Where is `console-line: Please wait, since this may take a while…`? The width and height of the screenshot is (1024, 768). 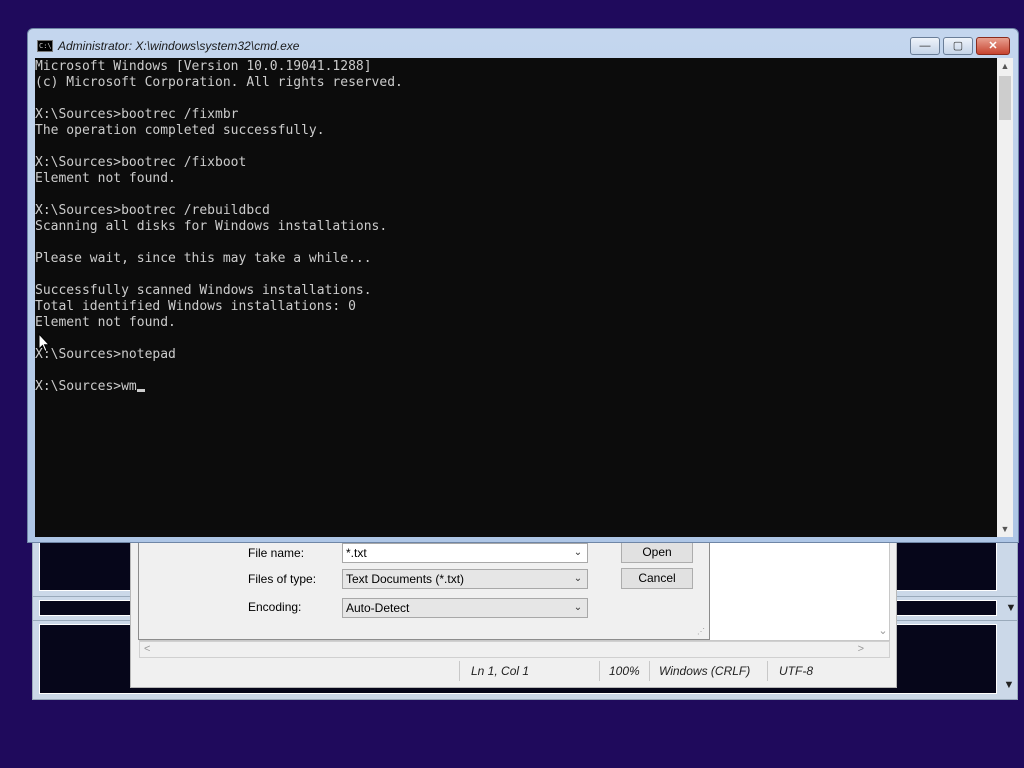
console-line: Please wait, since this may take a while… is located at coordinates (203, 258).